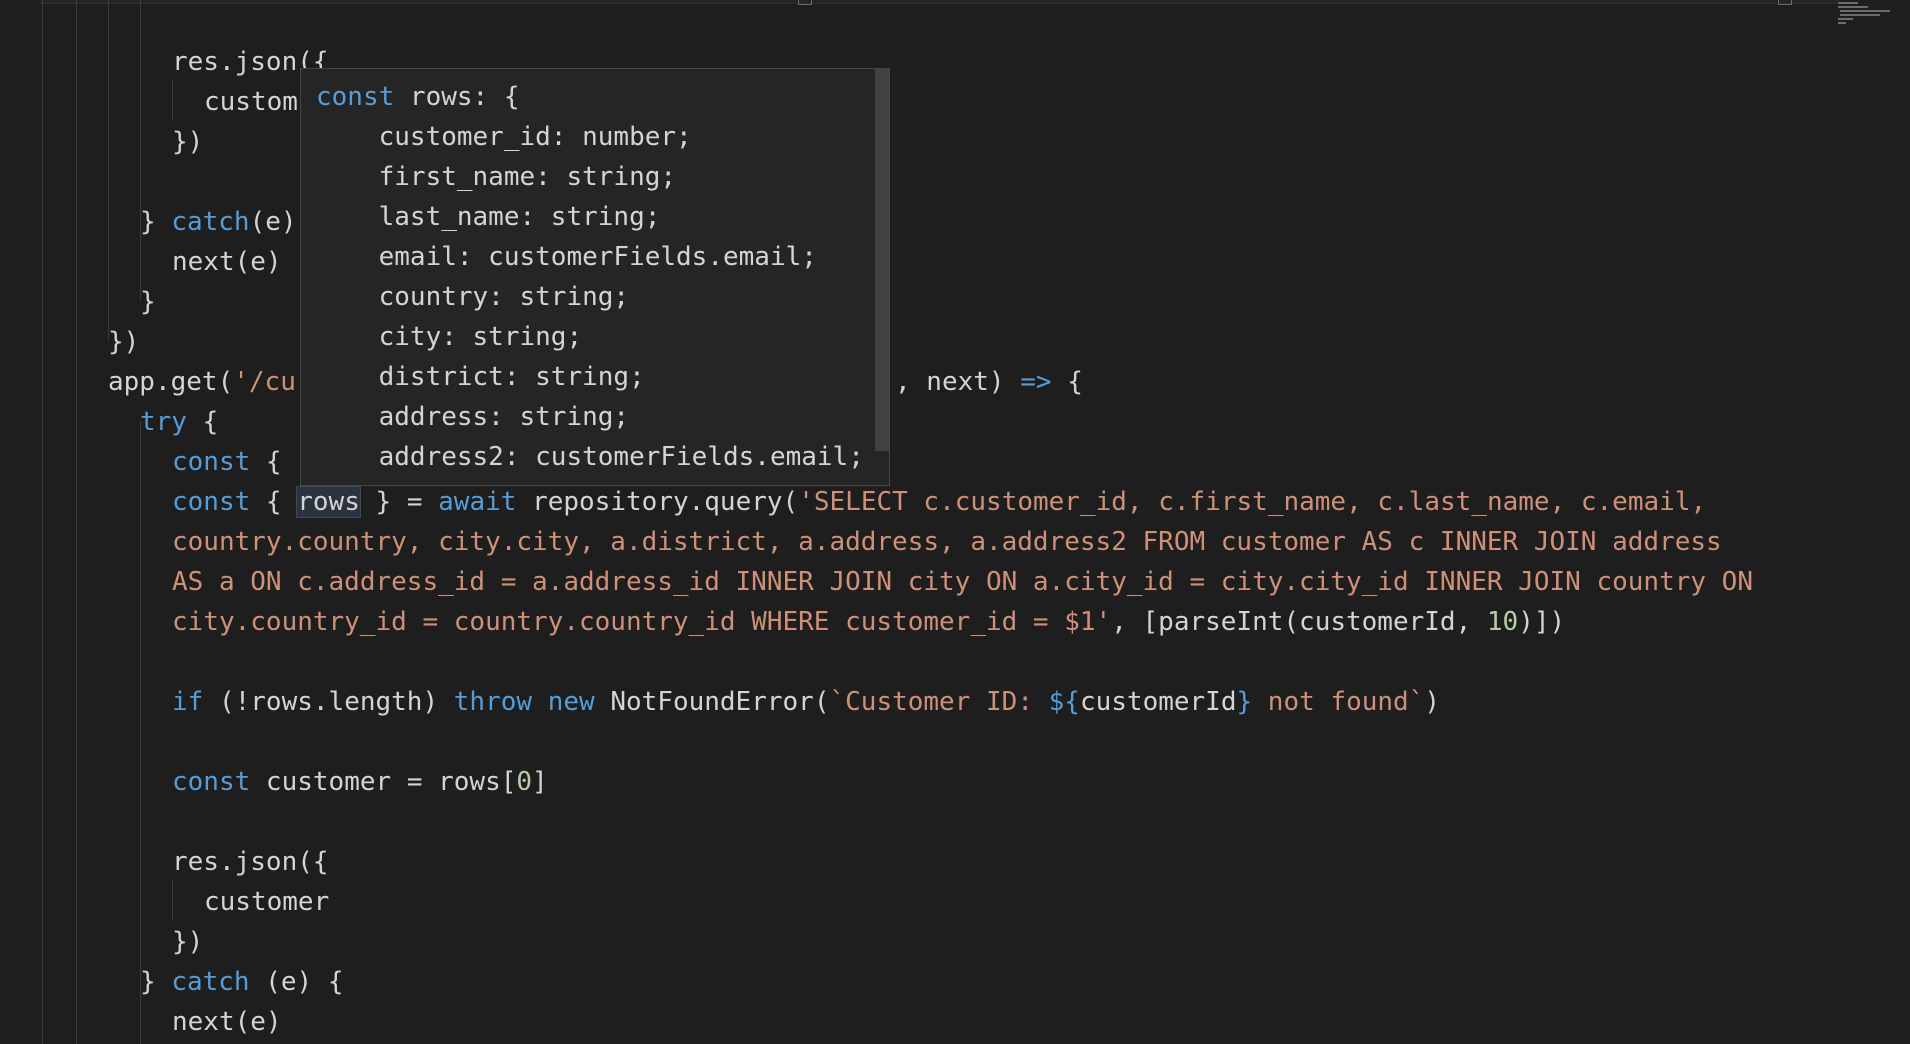 This screenshot has height=1044, width=1910. I want to click on hover-line: last_name: string;, so click(488, 217).